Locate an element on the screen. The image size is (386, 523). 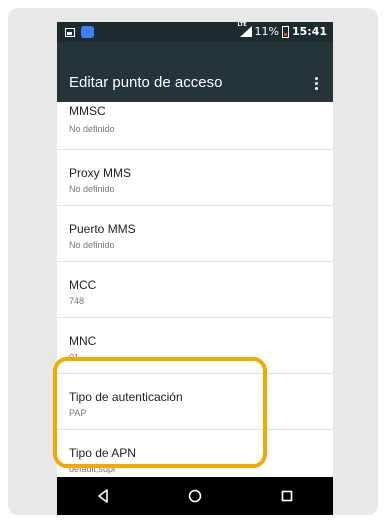
setting-title: MNC is located at coordinates (83, 341).